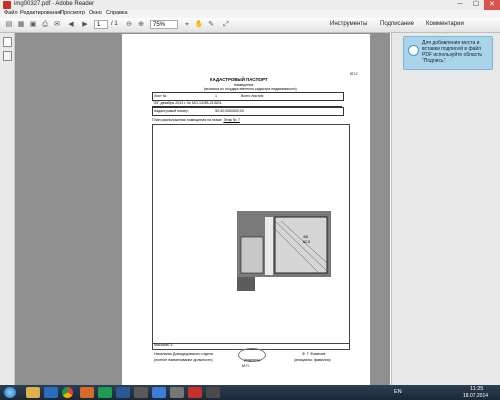 The image size is (500, 400). I want to click on doc-title: КАДАСТРОВЫЙ ПАСПОРТ, so click(239, 79).